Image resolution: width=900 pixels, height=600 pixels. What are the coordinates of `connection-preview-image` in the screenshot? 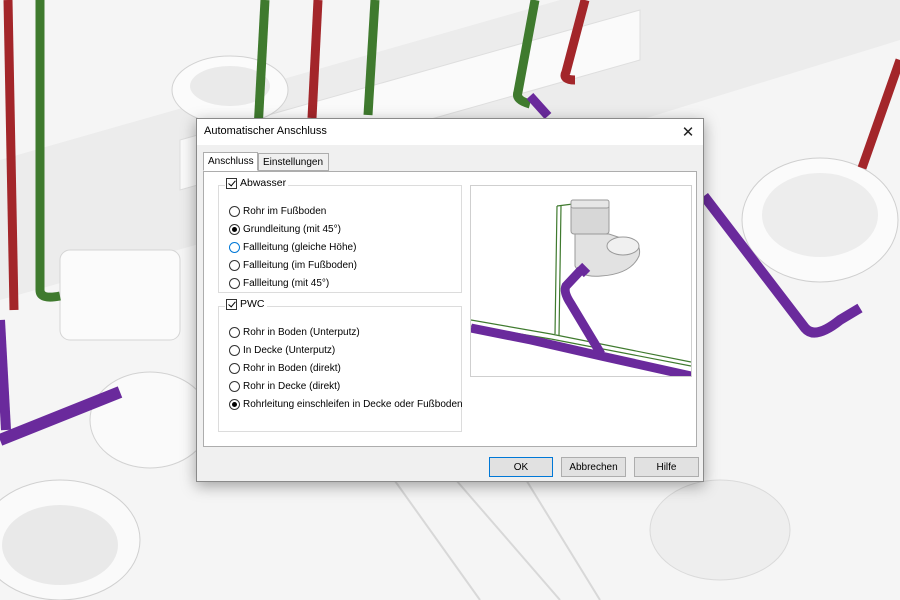 It's located at (581, 281).